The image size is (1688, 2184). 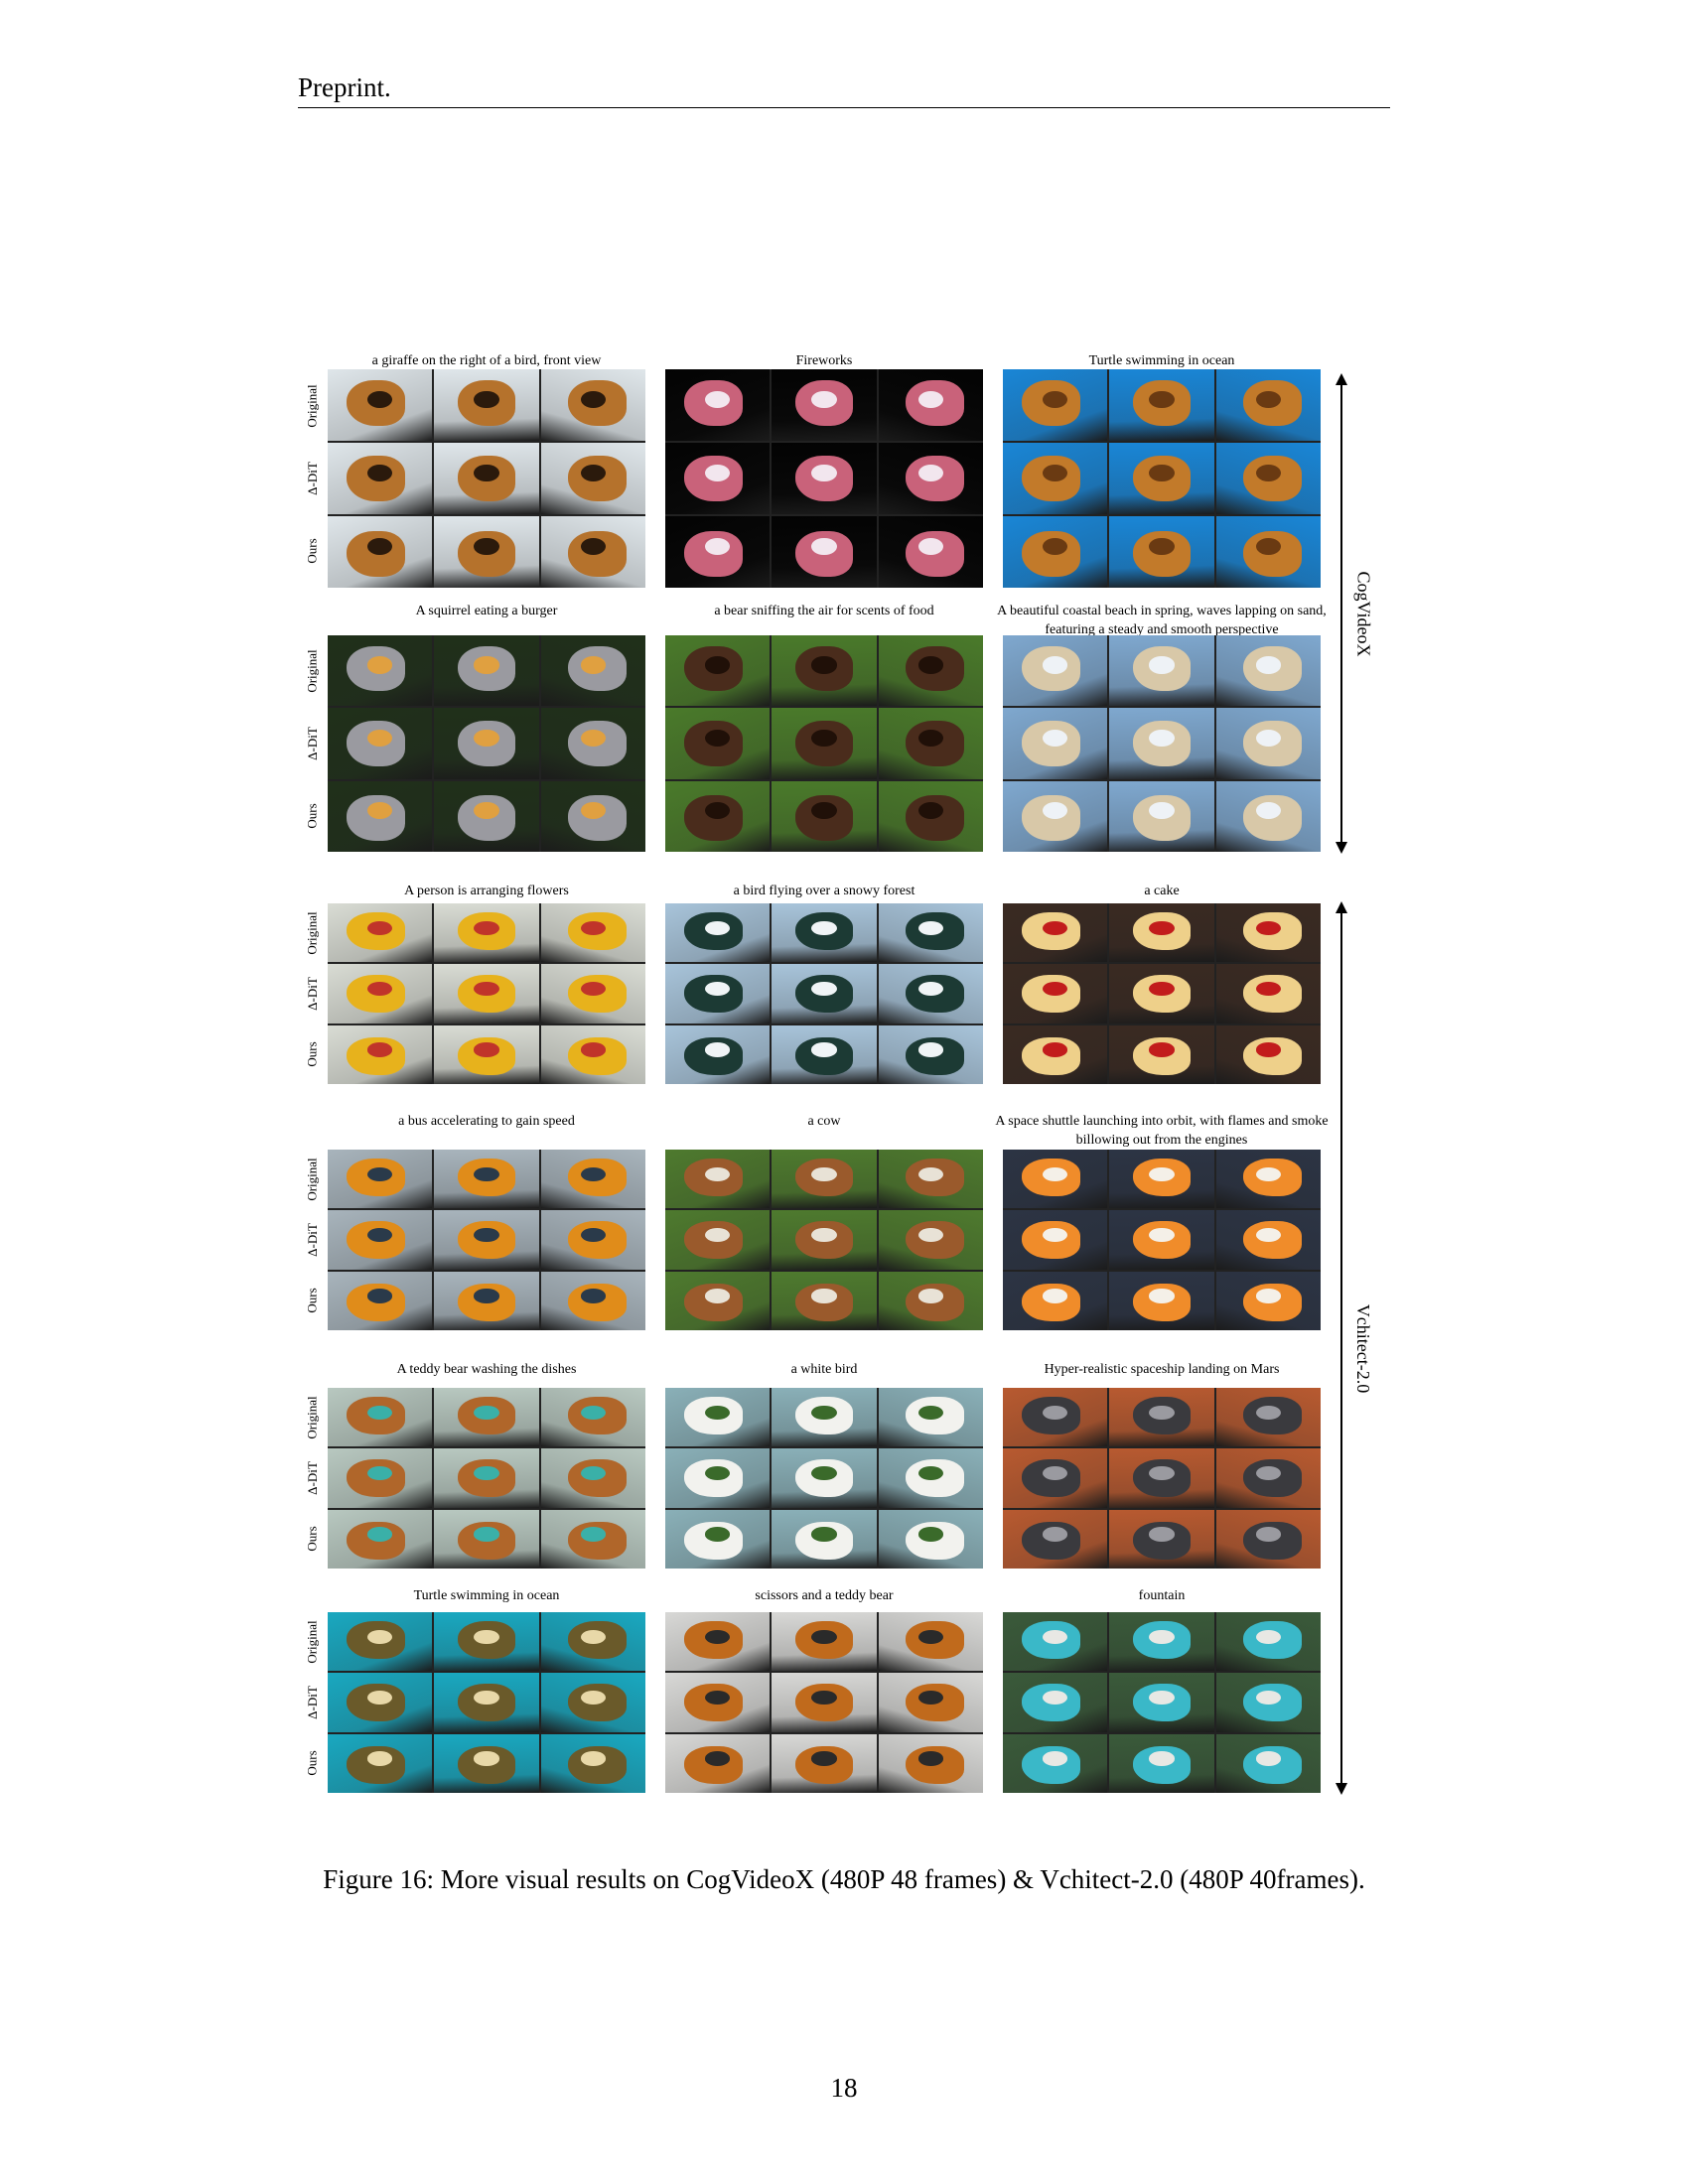 I want to click on panel-caption: a cow, so click(x=824, y=1121).